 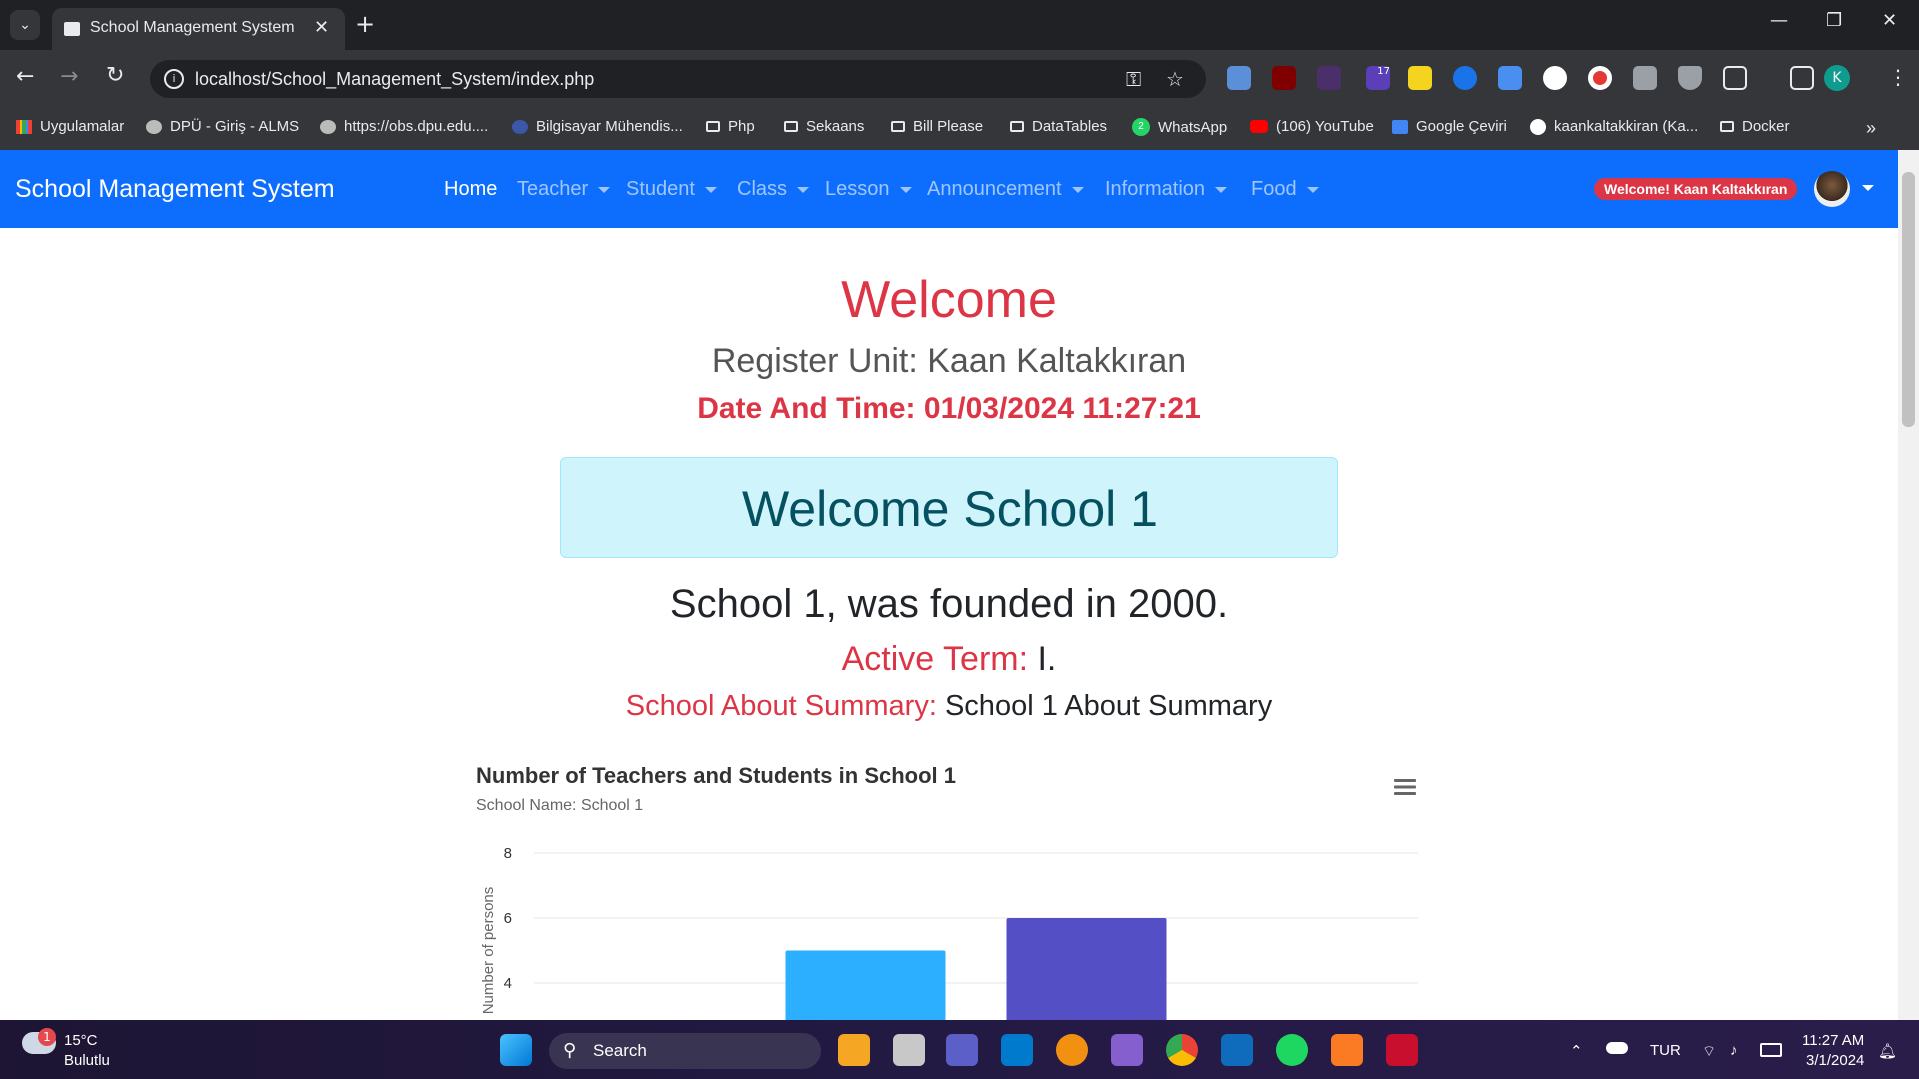 What do you see at coordinates (1284, 78) in the screenshot?
I see `ublock-icon` at bounding box center [1284, 78].